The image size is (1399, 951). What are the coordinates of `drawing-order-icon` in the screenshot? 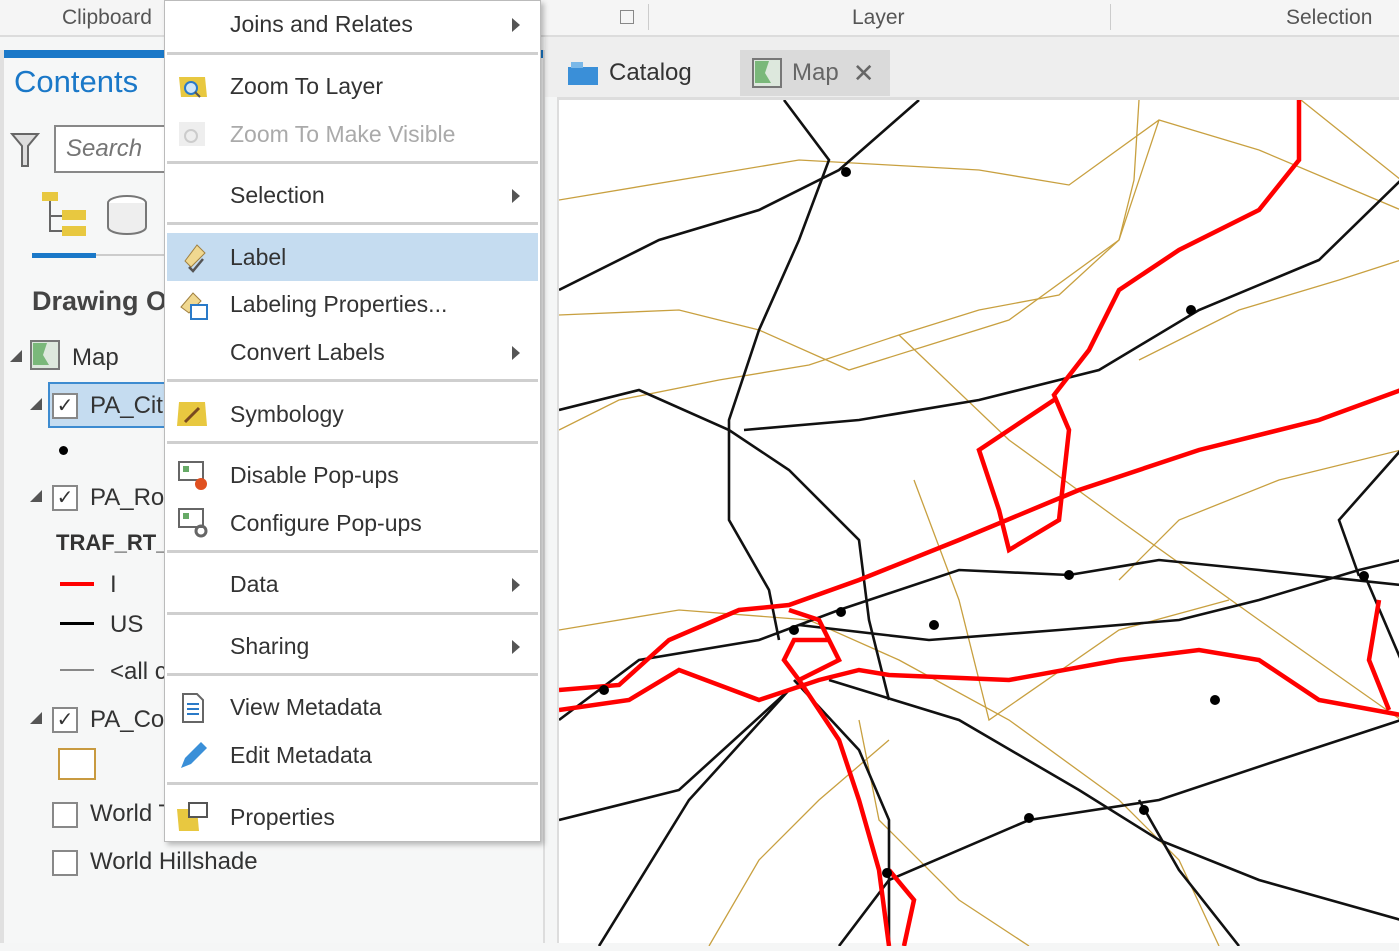 It's located at (65, 215).